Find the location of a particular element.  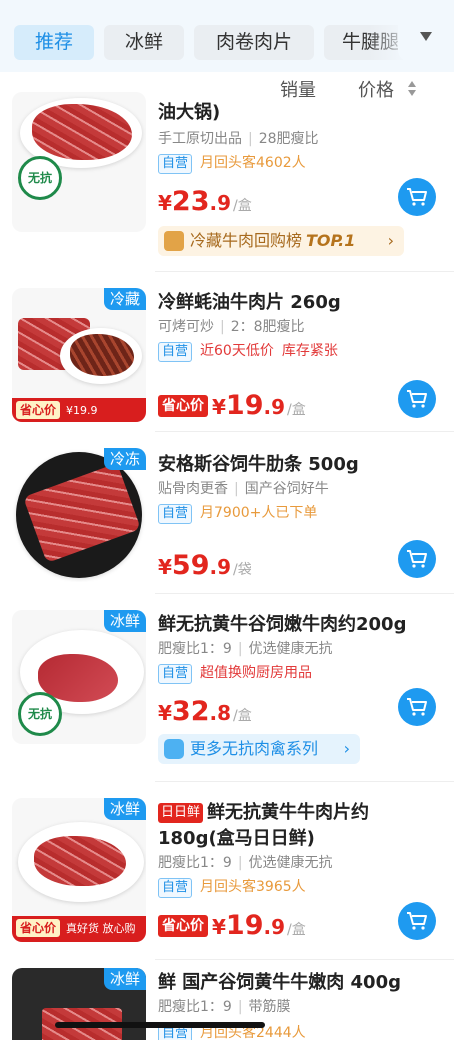

product-title: 安格斯谷饲牛肋条 500g is located at coordinates (258, 463).